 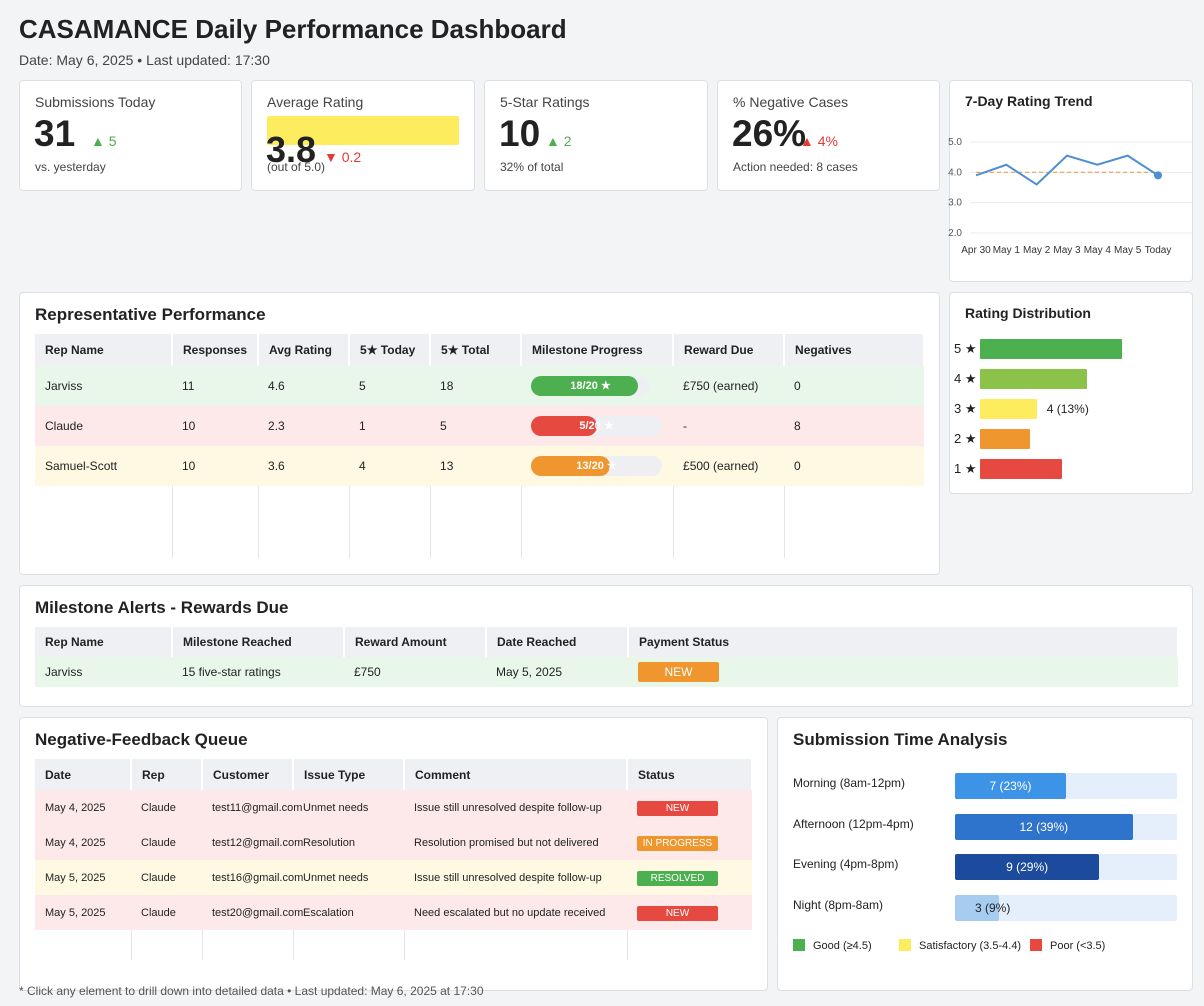 I want to click on time-value: 7 (23%), so click(x=1010, y=786).